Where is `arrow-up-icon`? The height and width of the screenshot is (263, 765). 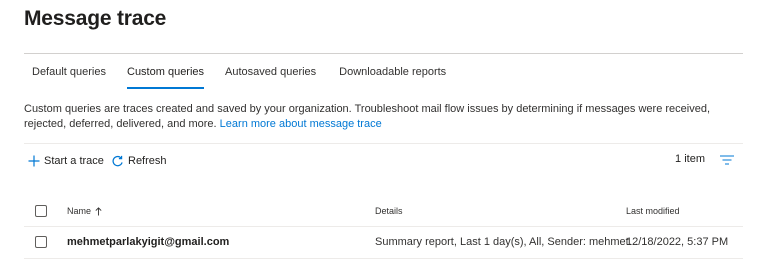 arrow-up-icon is located at coordinates (98, 210).